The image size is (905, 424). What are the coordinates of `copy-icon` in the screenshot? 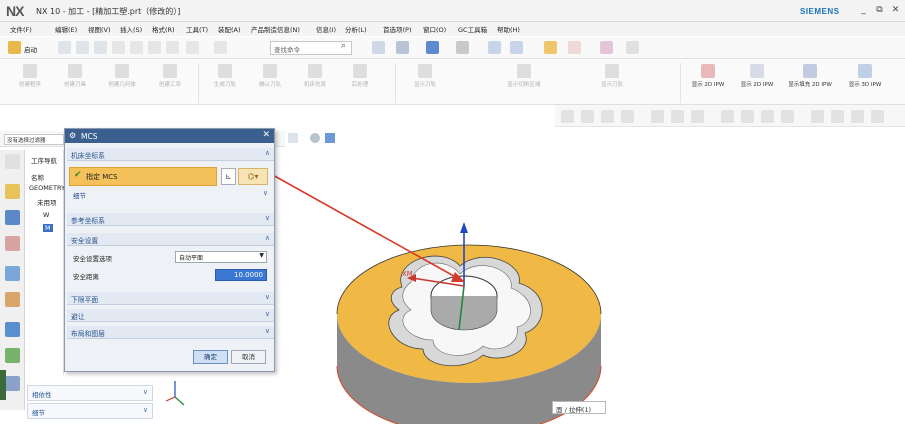 It's located at (136, 47).